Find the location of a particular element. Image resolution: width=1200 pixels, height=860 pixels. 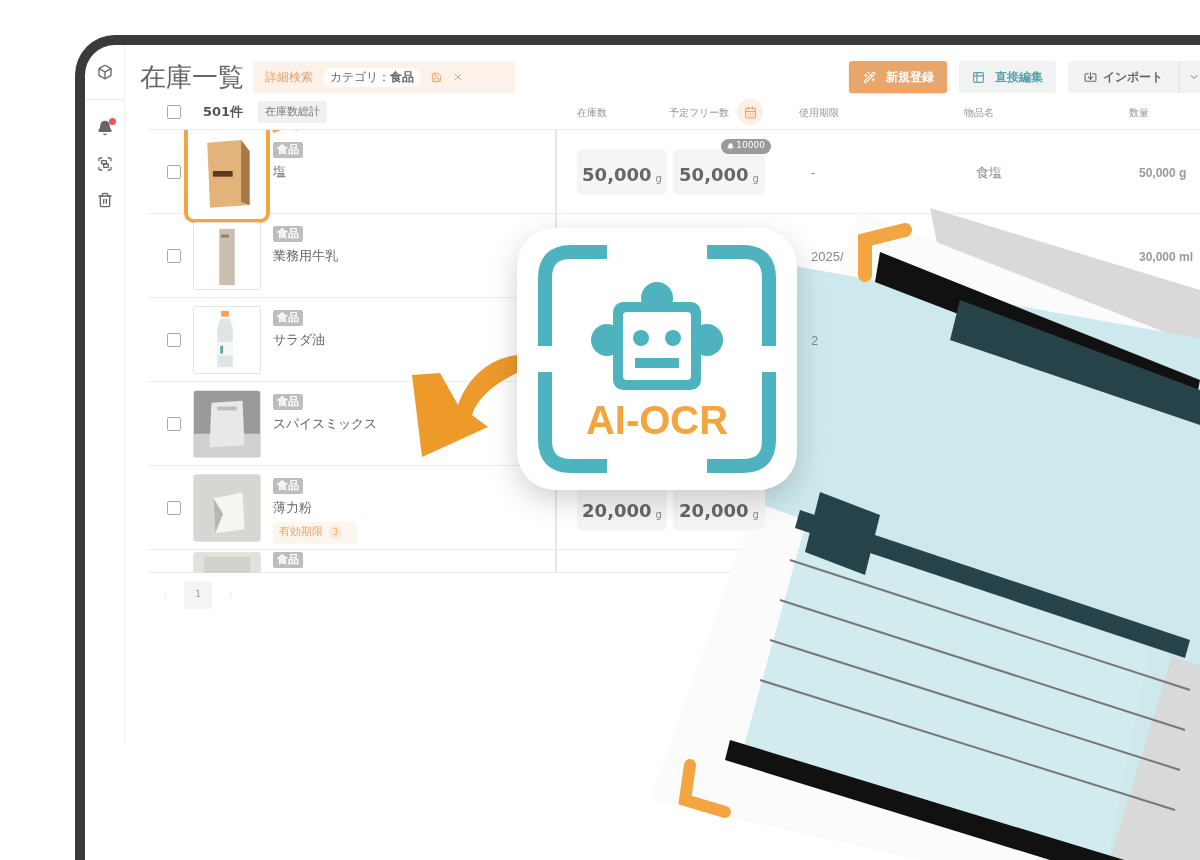

save-icon is located at coordinates (436, 77).